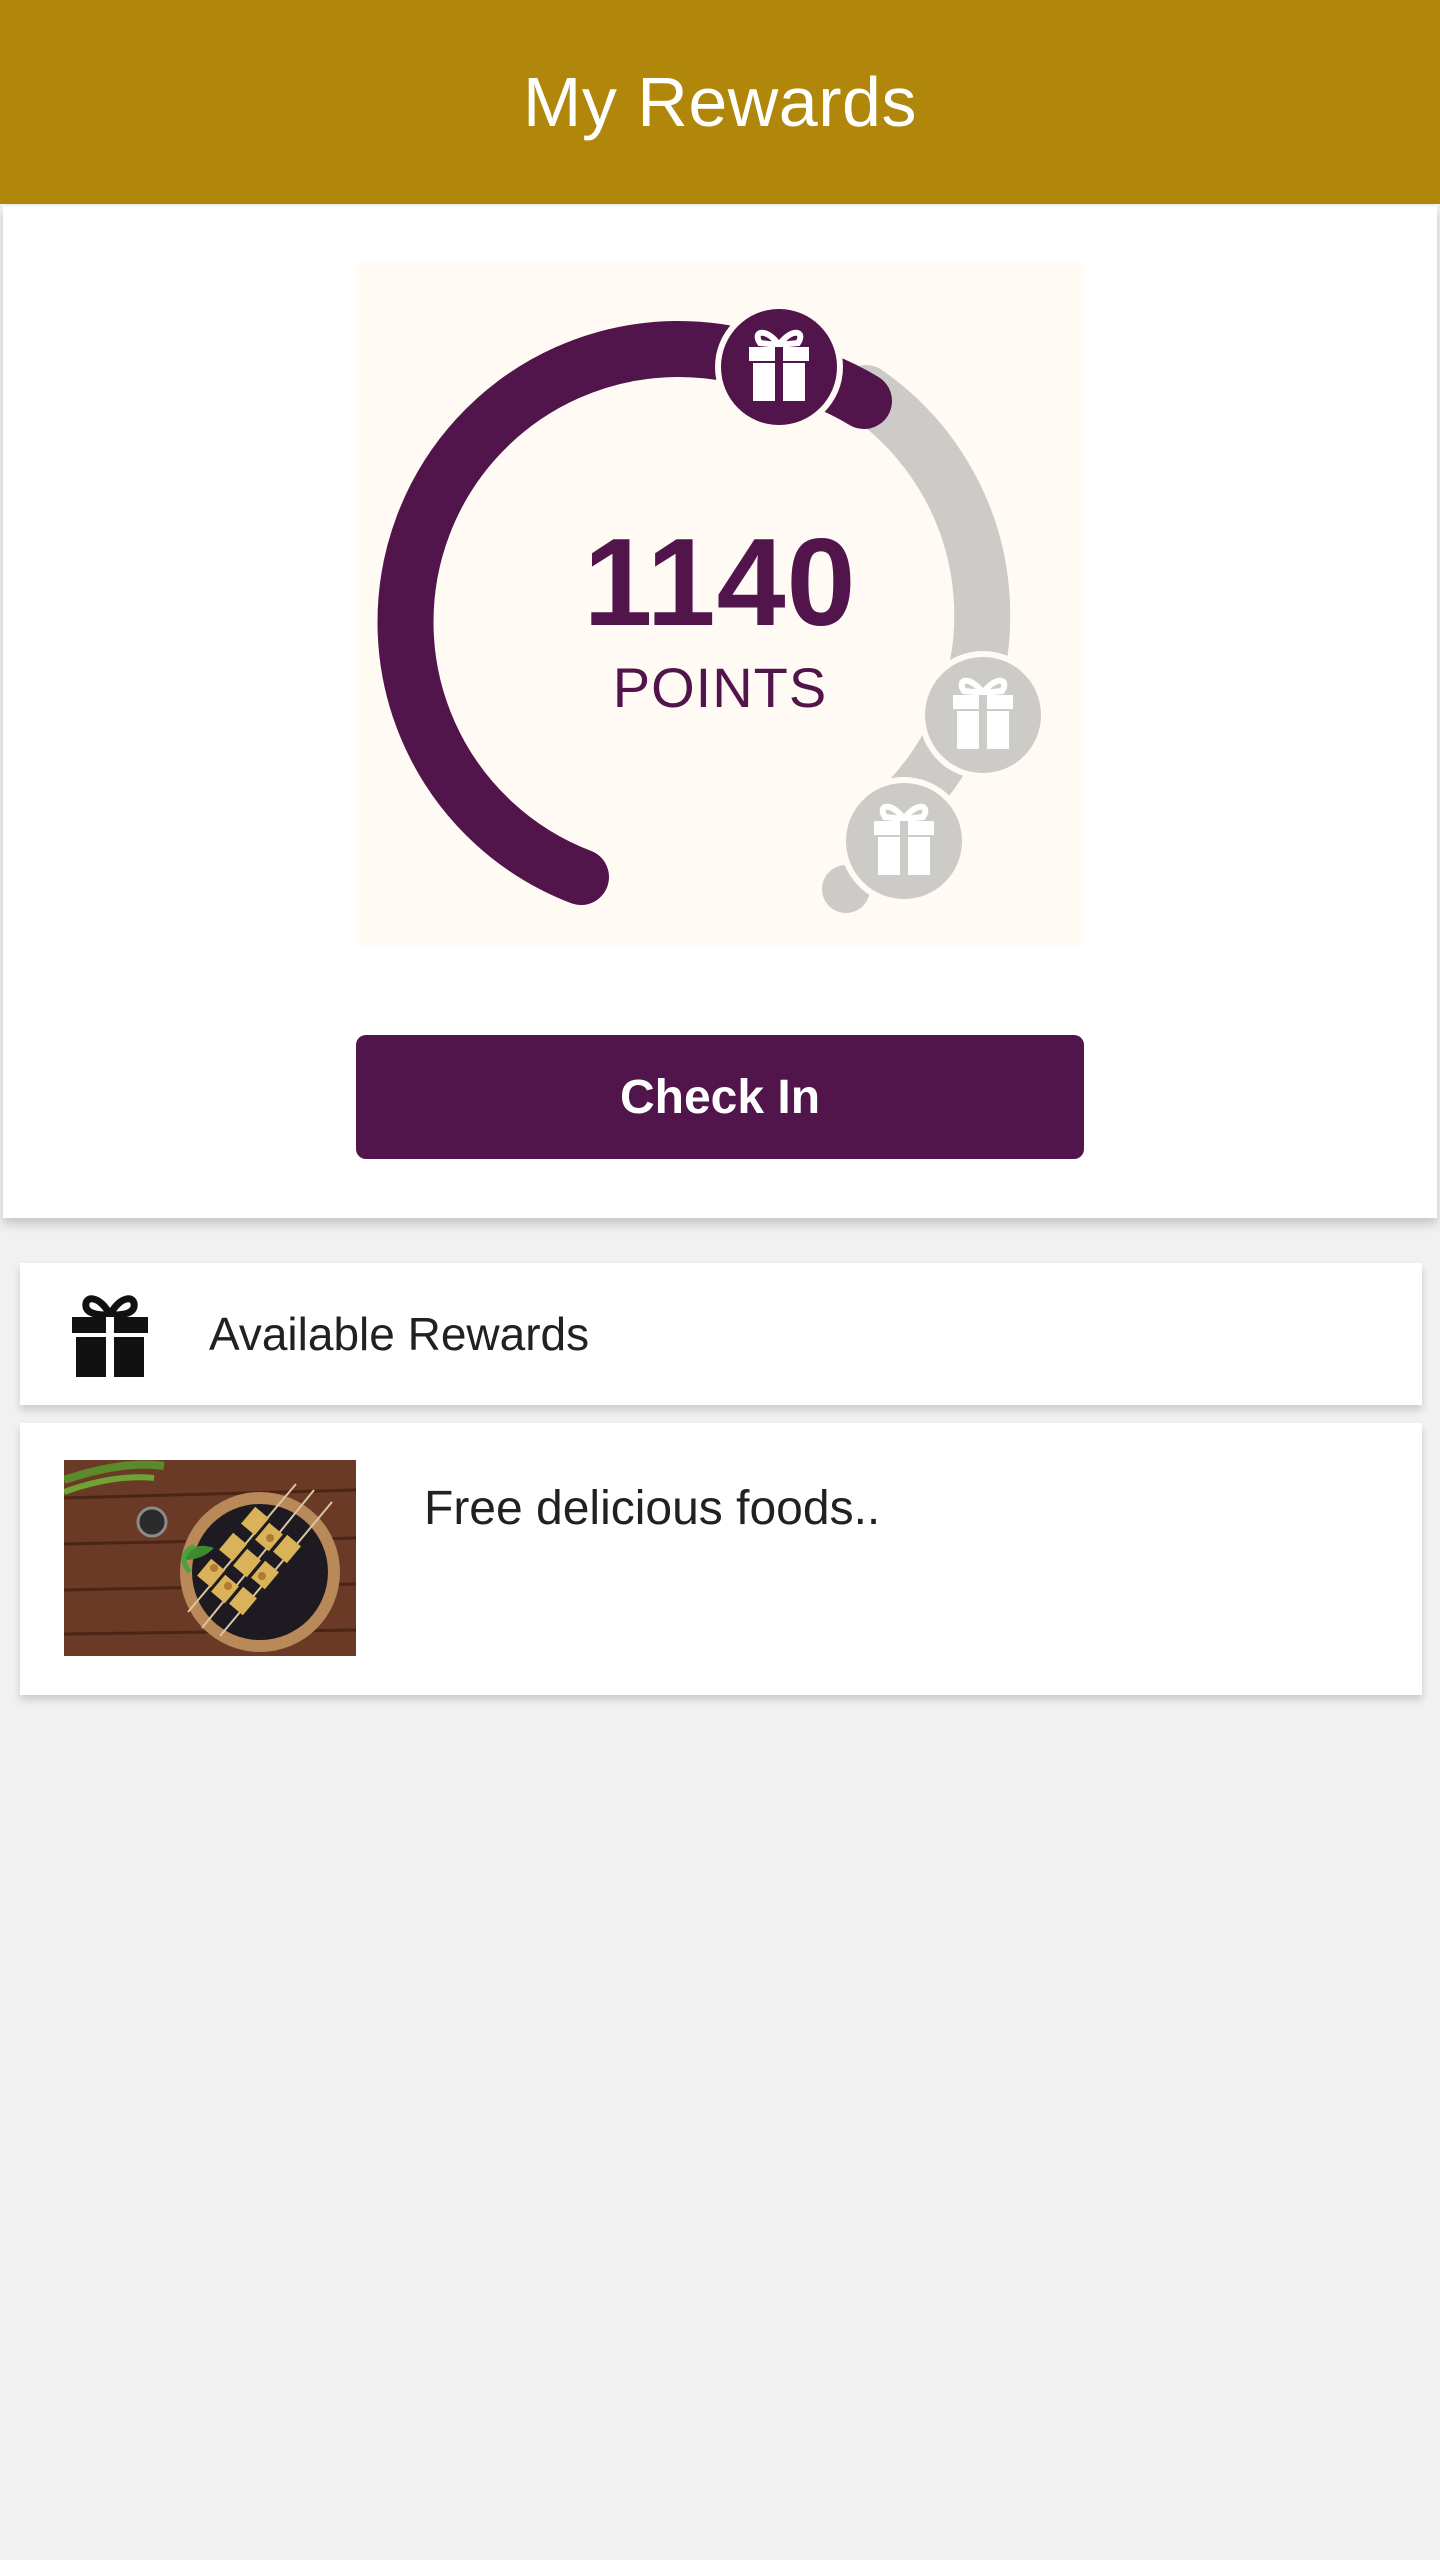 The height and width of the screenshot is (2560, 1440). What do you see at coordinates (720, 1097) in the screenshot?
I see `check-in-button: Check In` at bounding box center [720, 1097].